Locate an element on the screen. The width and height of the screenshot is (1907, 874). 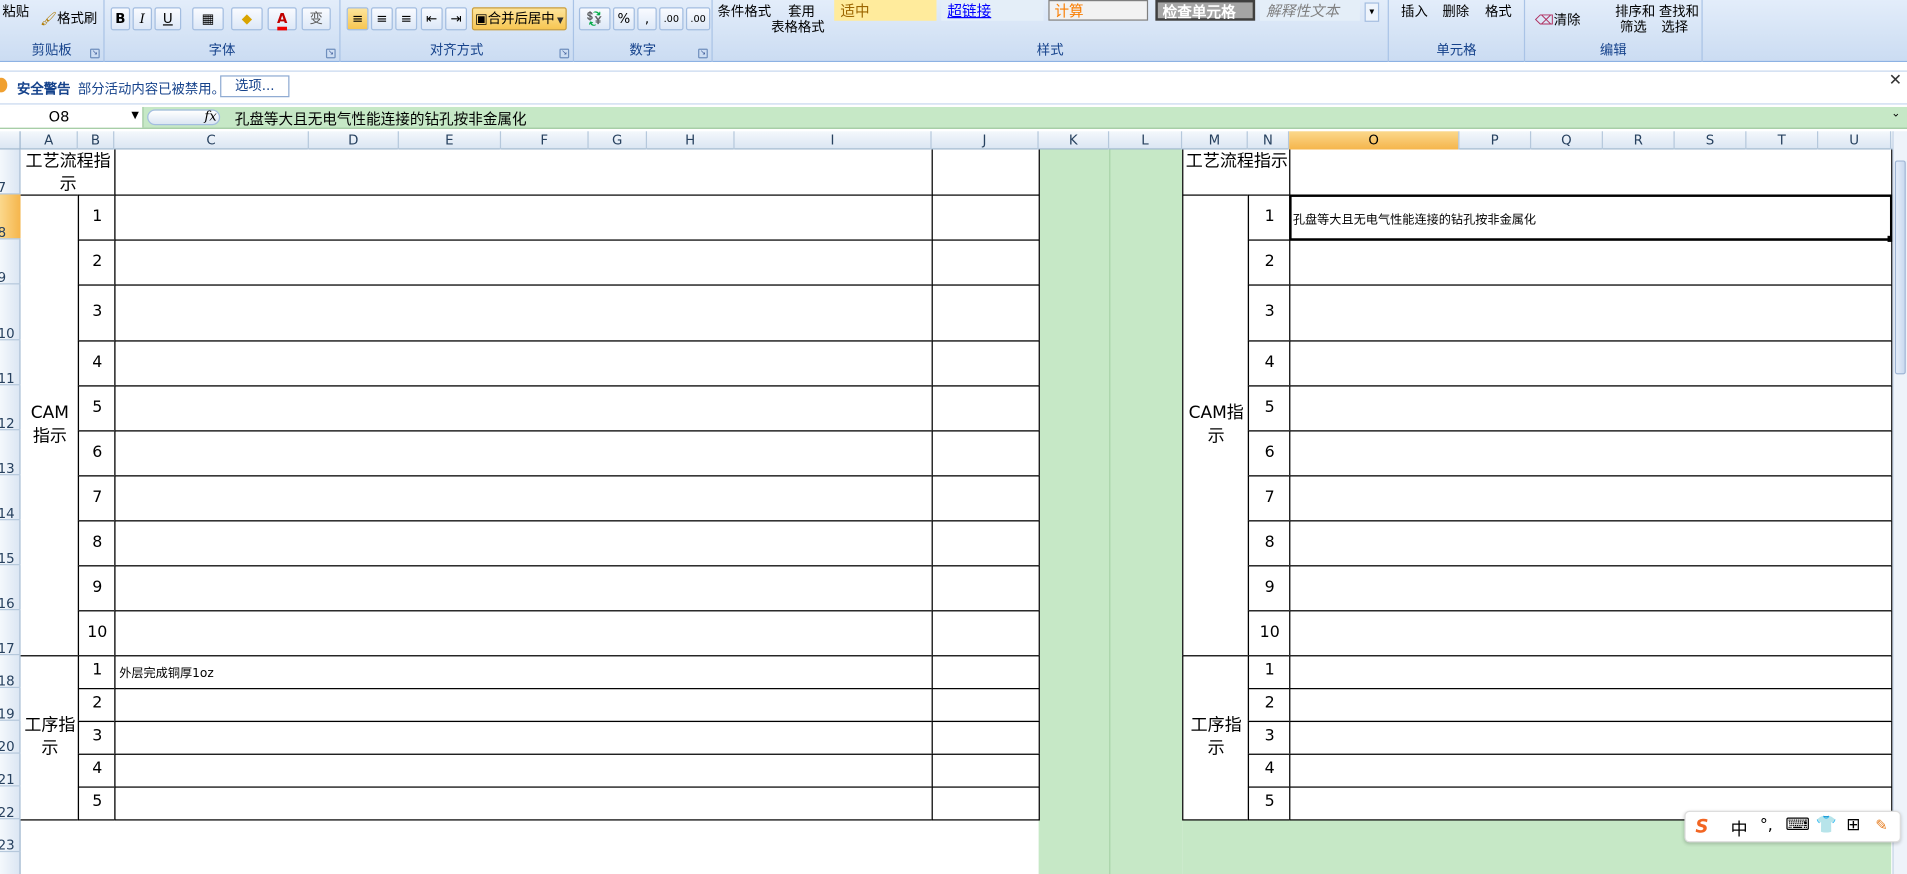
right-cam-num-cell: 8 is located at coordinates (1269, 543).